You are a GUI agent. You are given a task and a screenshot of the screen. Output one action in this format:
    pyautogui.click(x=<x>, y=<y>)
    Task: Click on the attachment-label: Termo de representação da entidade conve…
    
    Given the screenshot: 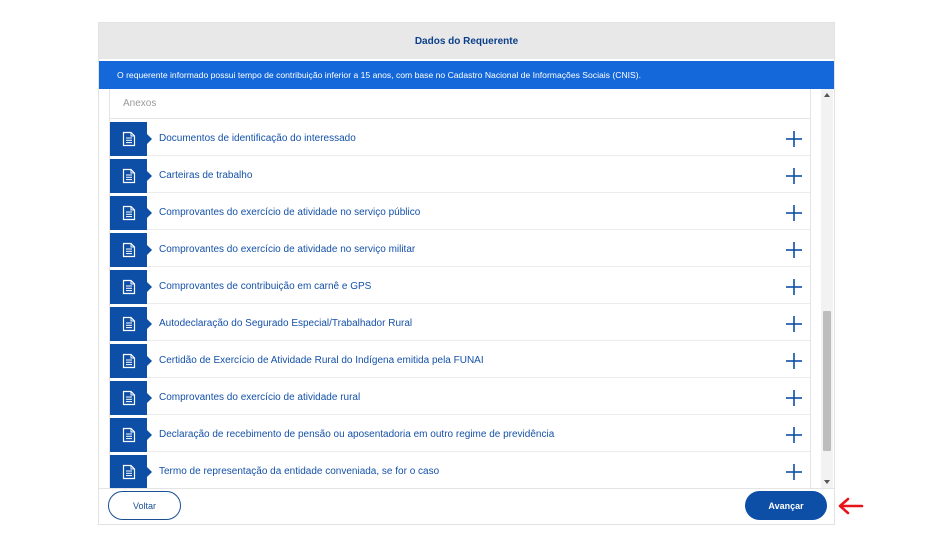 What is the action you would take?
    pyautogui.click(x=299, y=471)
    